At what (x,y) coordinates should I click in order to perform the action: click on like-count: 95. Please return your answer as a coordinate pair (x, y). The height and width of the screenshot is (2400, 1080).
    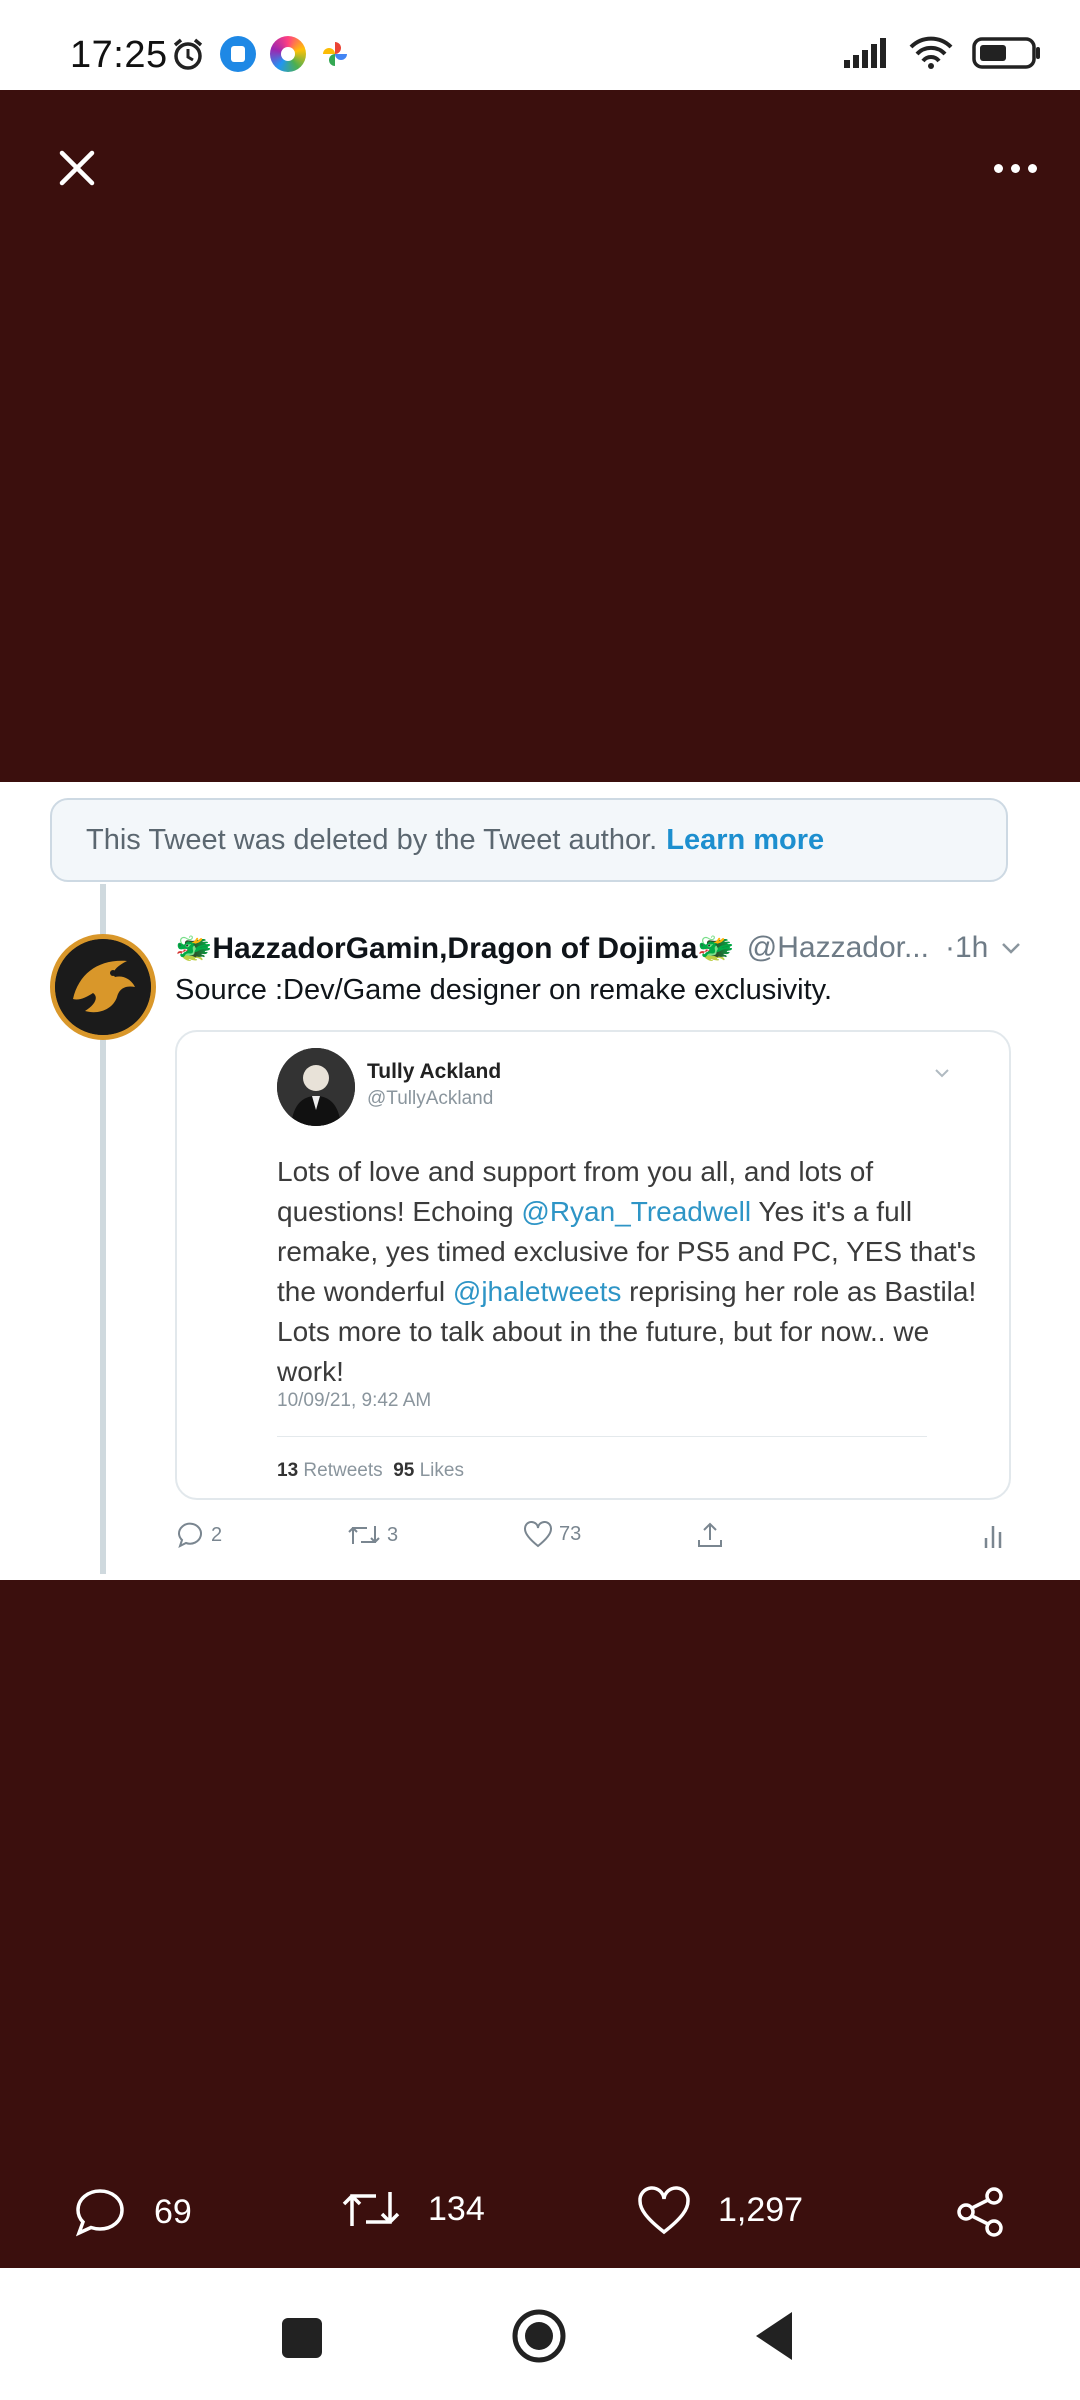
    Looking at the image, I should click on (404, 1470).